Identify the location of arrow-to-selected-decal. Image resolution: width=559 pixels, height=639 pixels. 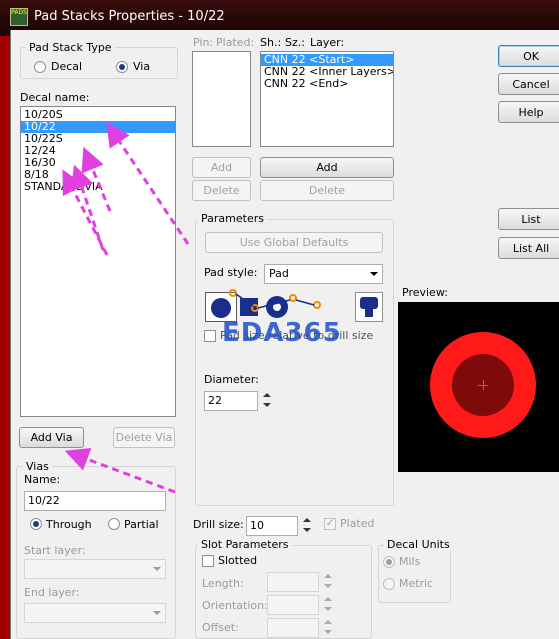
(148, 183).